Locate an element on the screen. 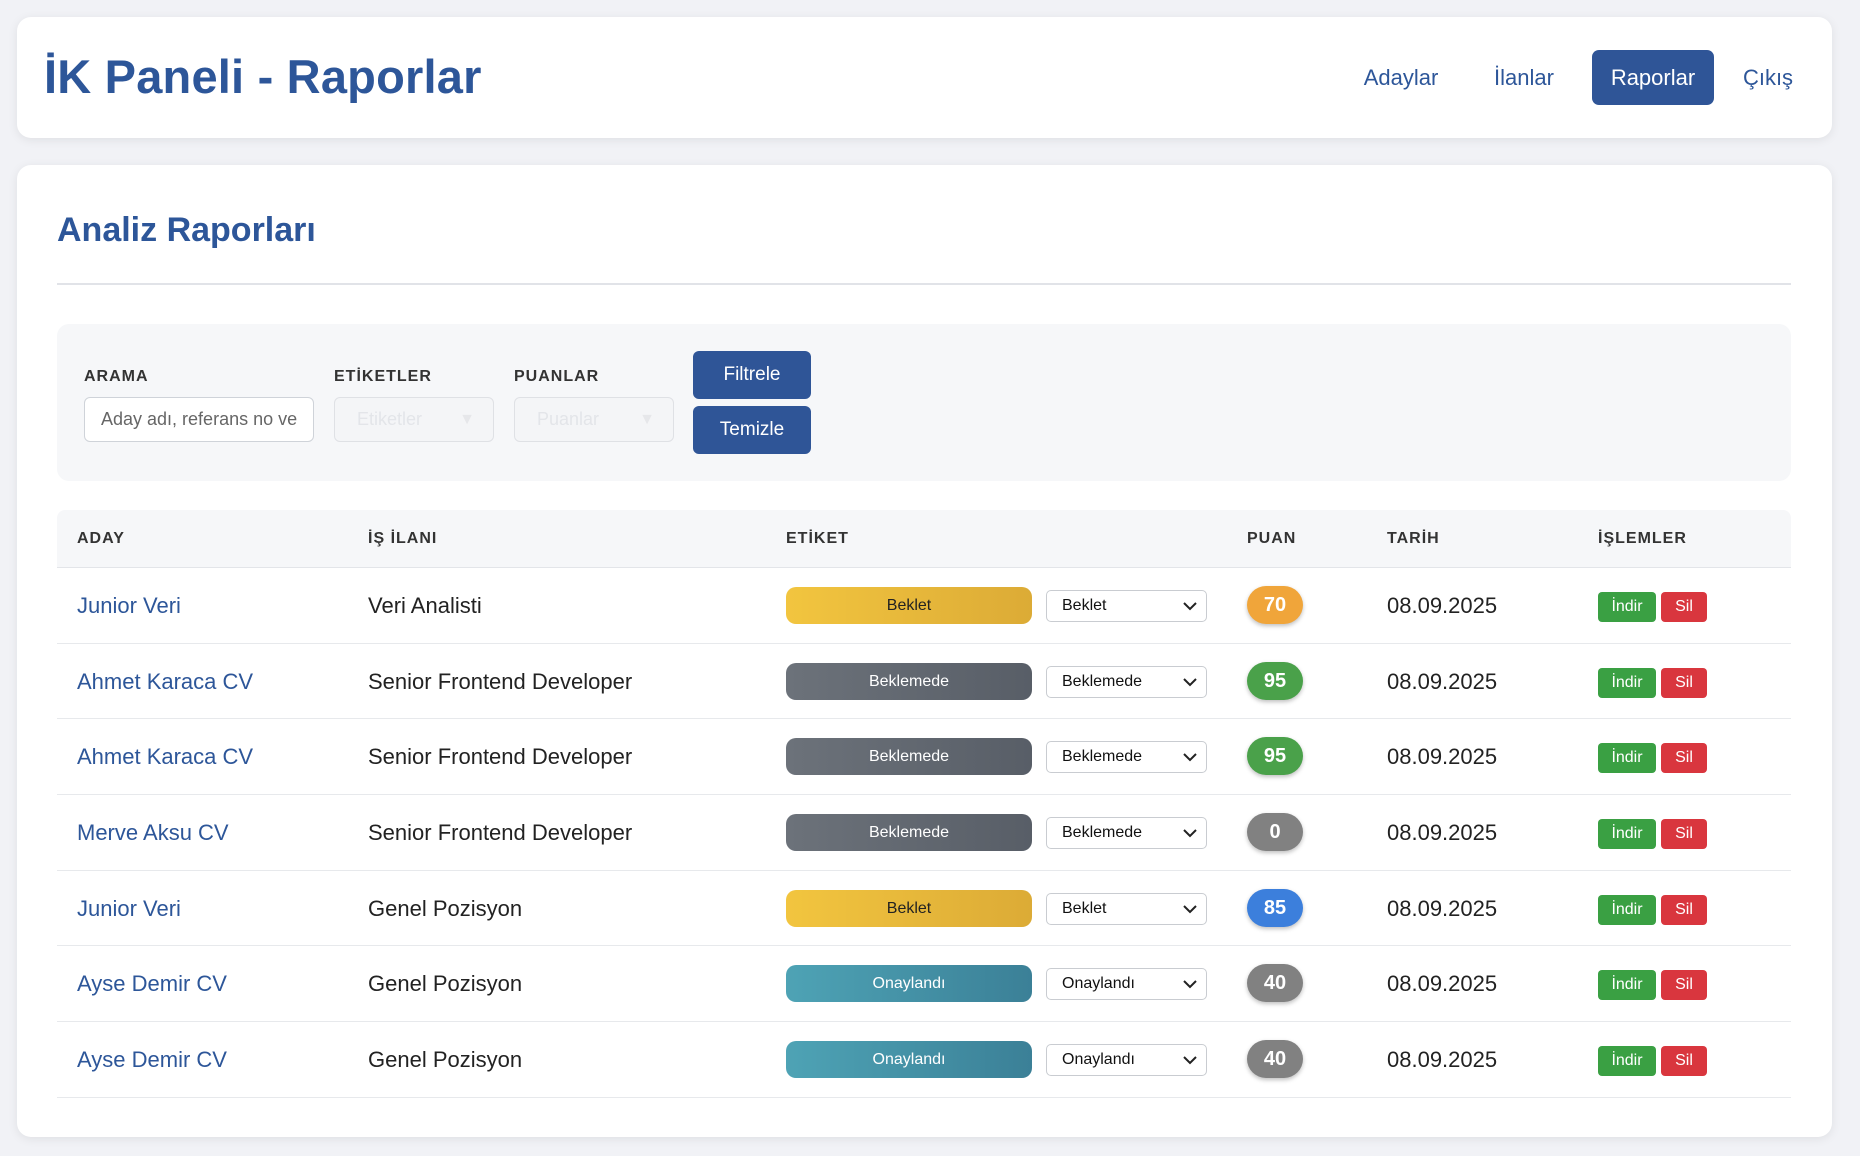 Image resolution: width=1860 pixels, height=1156 pixels. scores-select: Puanlar ▼ is located at coordinates (594, 419).